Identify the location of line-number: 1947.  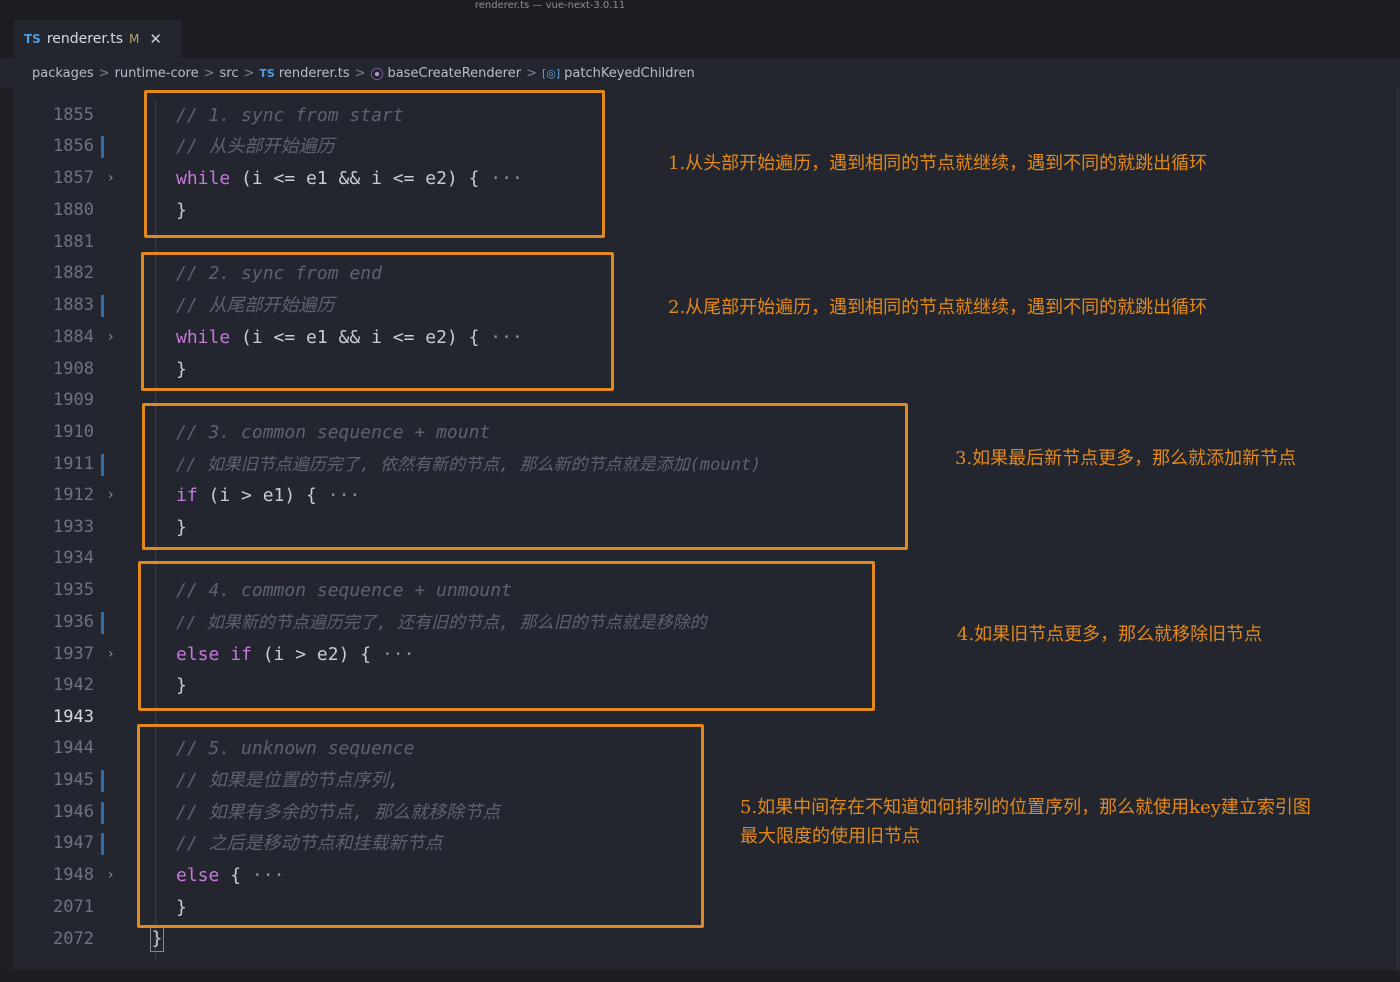
(73, 843).